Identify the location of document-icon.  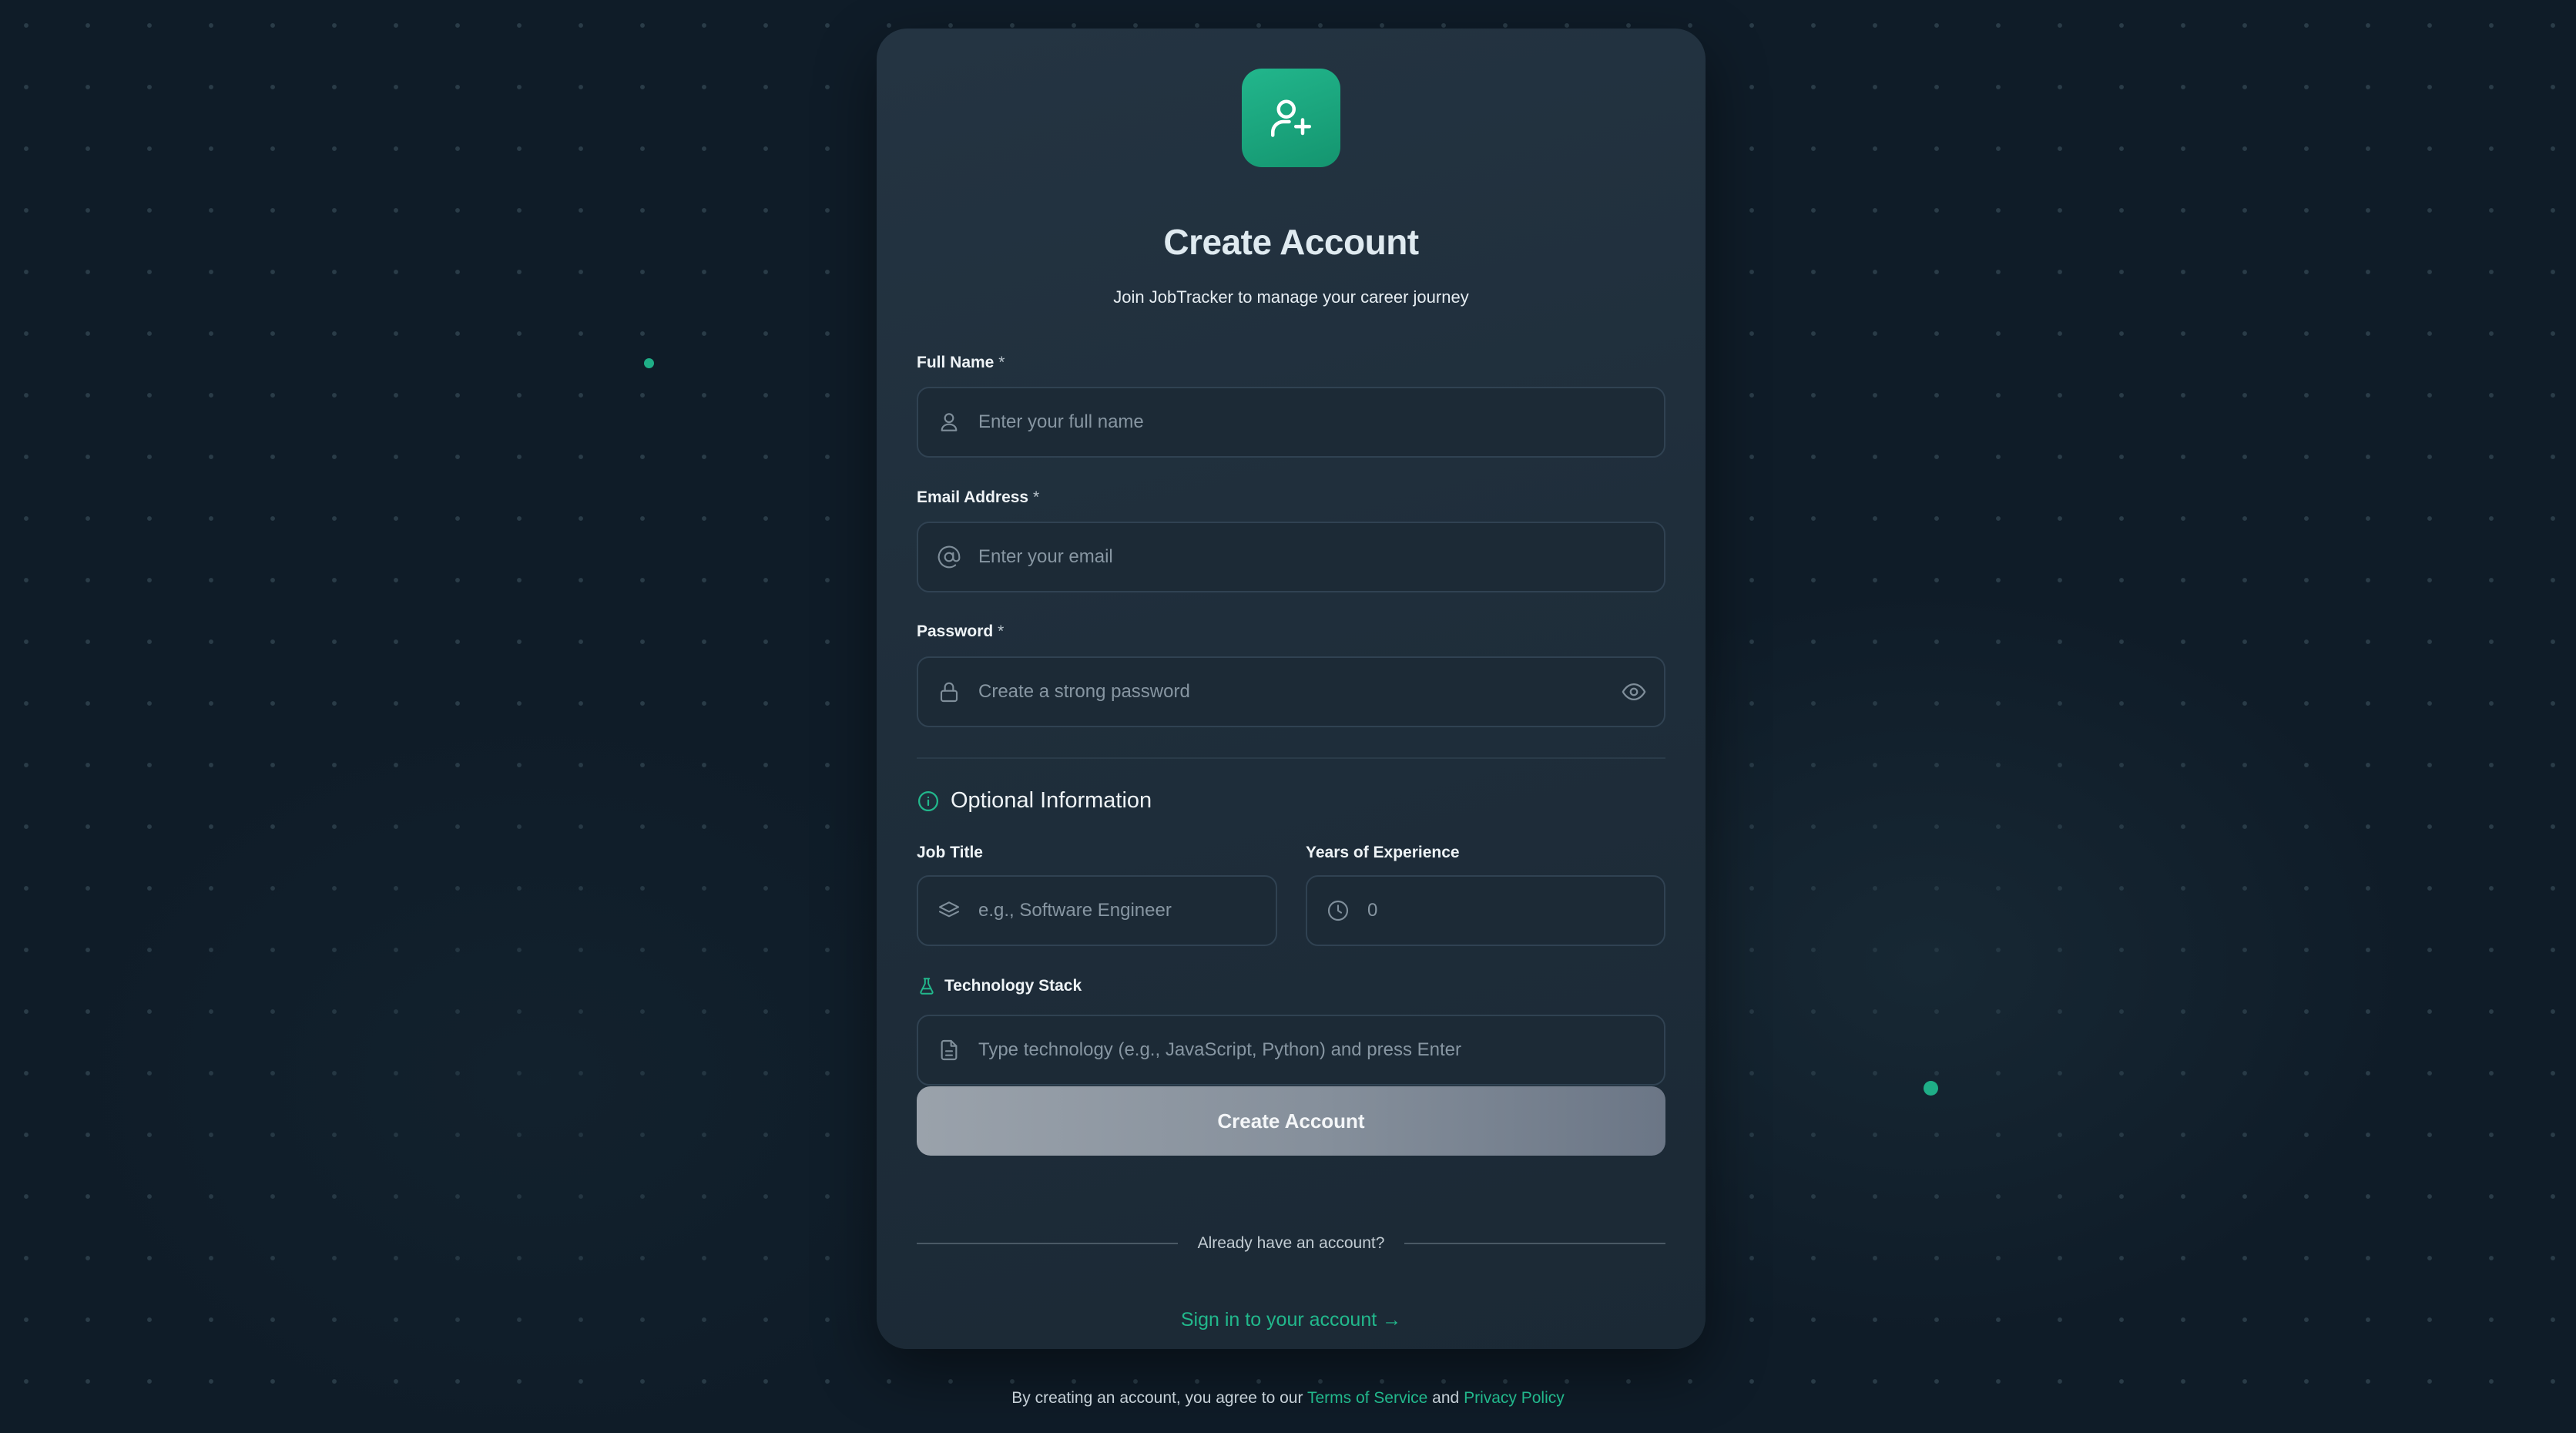
(949, 1050).